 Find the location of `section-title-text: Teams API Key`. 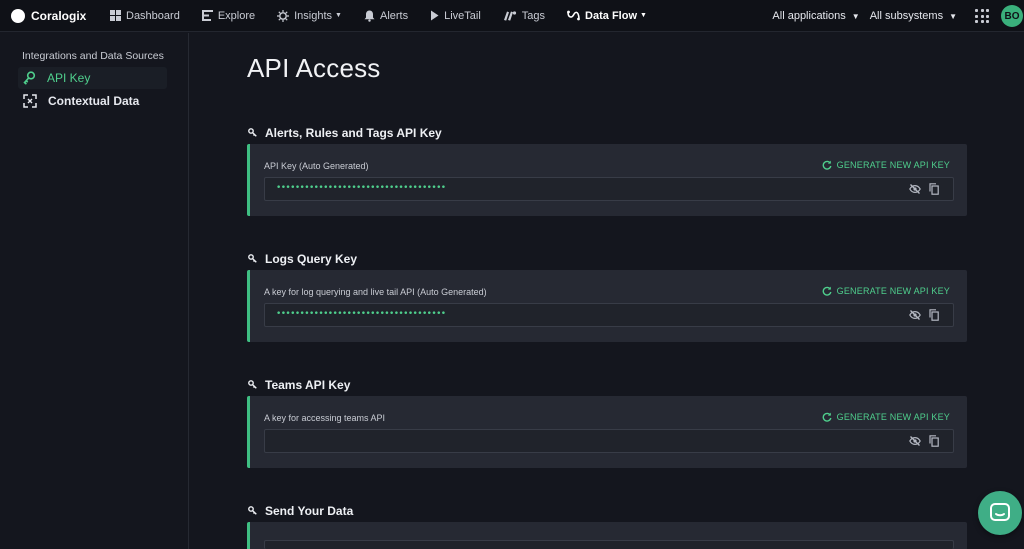

section-title-text: Teams API Key is located at coordinates (308, 385).